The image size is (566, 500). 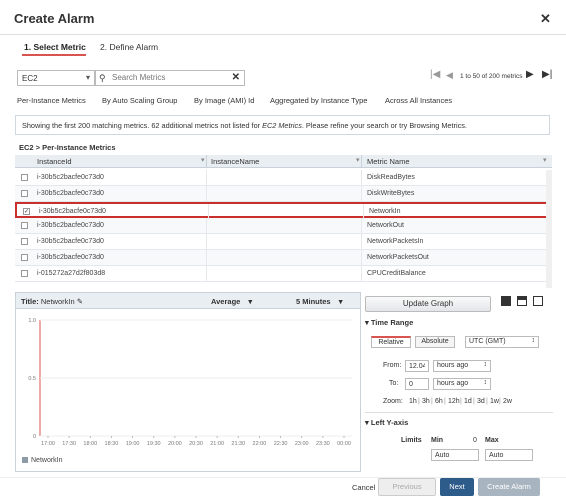 I want to click on max-input, so click(x=509, y=455).